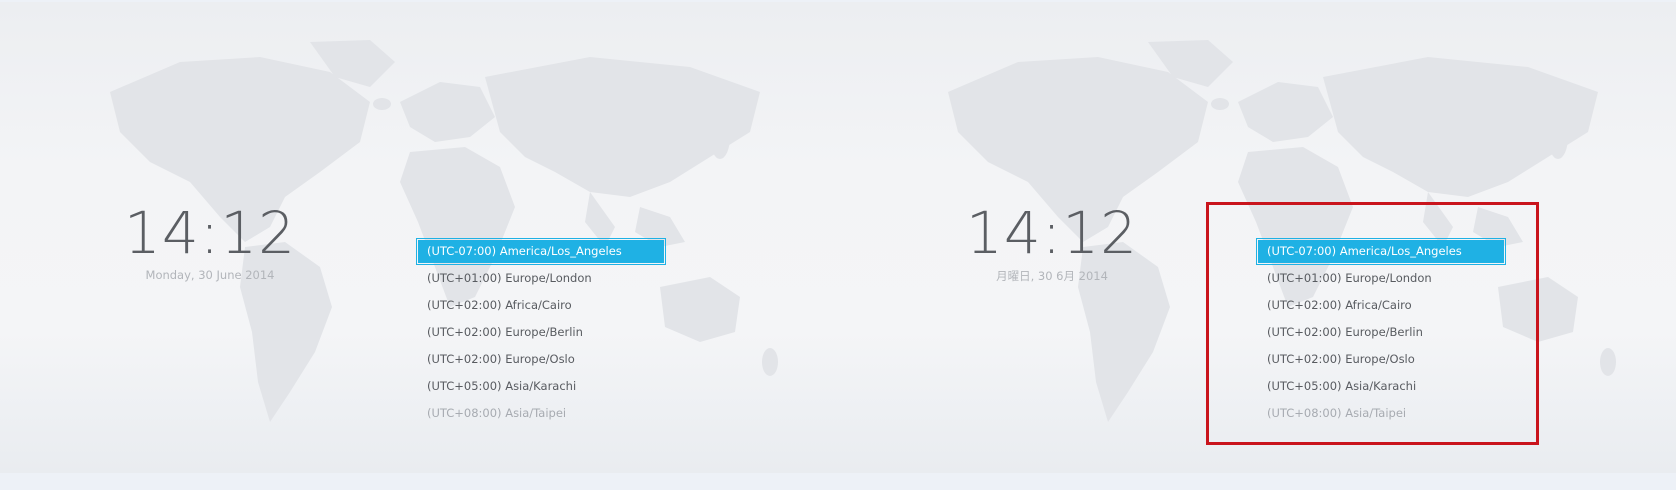 This screenshot has width=1676, height=490. What do you see at coordinates (210, 275) in the screenshot?
I see `clock-date: Monday, 30 June 2014` at bounding box center [210, 275].